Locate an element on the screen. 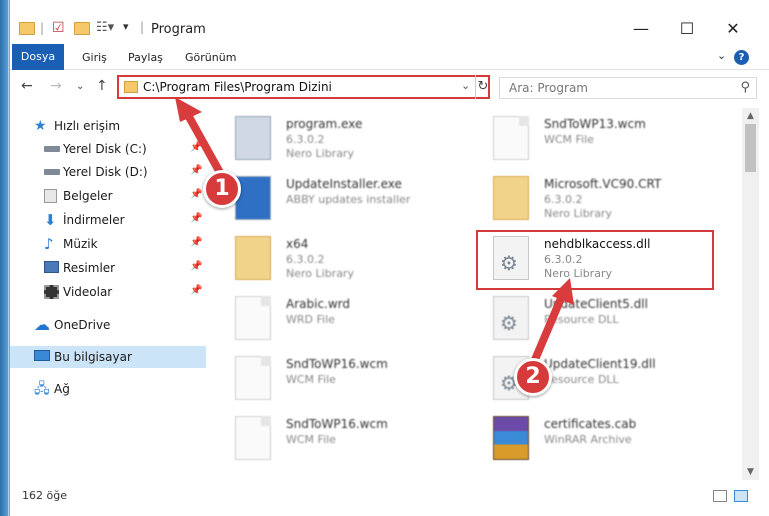 Image resolution: width=769 pixels, height=516 pixels. file-item: x64 6.3.0.2 Nero Library is located at coordinates (335, 257).